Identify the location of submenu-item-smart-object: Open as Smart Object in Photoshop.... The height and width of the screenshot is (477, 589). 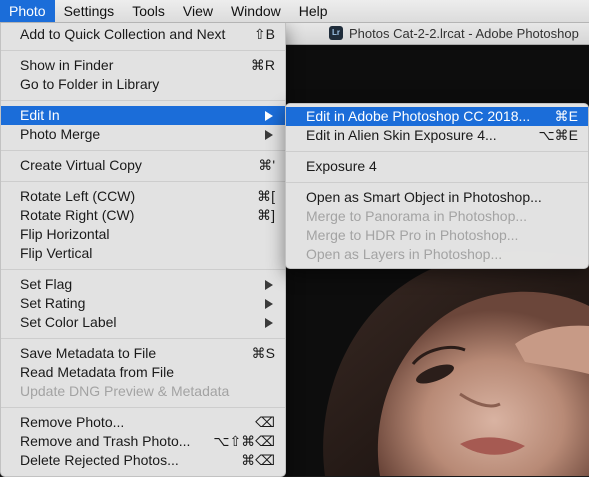
(437, 197).